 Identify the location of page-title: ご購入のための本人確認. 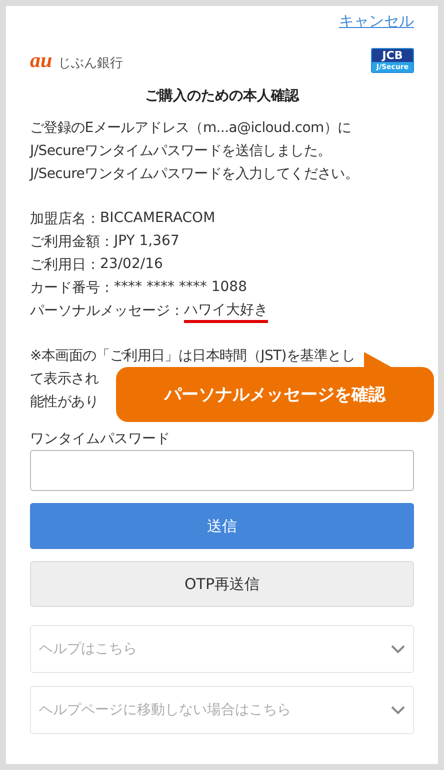
(222, 96).